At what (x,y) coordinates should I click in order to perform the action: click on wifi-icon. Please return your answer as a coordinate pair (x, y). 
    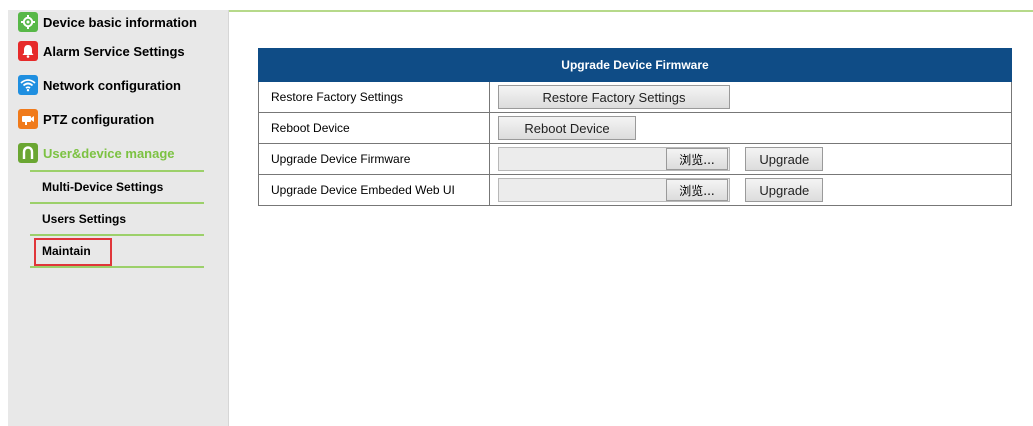
    Looking at the image, I should click on (28, 85).